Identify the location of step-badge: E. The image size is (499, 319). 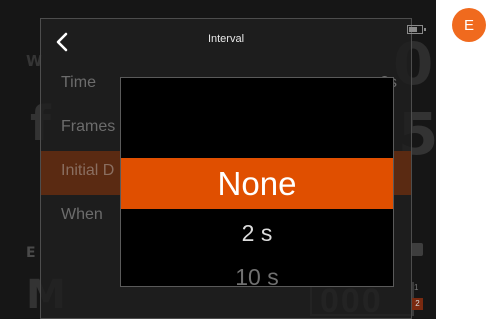
(469, 25).